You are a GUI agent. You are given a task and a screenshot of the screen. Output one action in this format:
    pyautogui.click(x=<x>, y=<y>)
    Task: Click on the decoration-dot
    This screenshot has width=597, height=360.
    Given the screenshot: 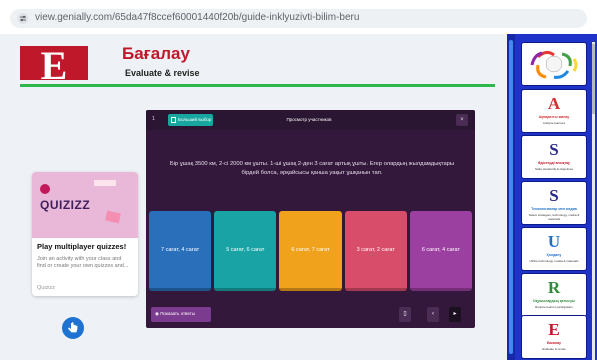 What is the action you would take?
    pyautogui.click(x=45, y=189)
    